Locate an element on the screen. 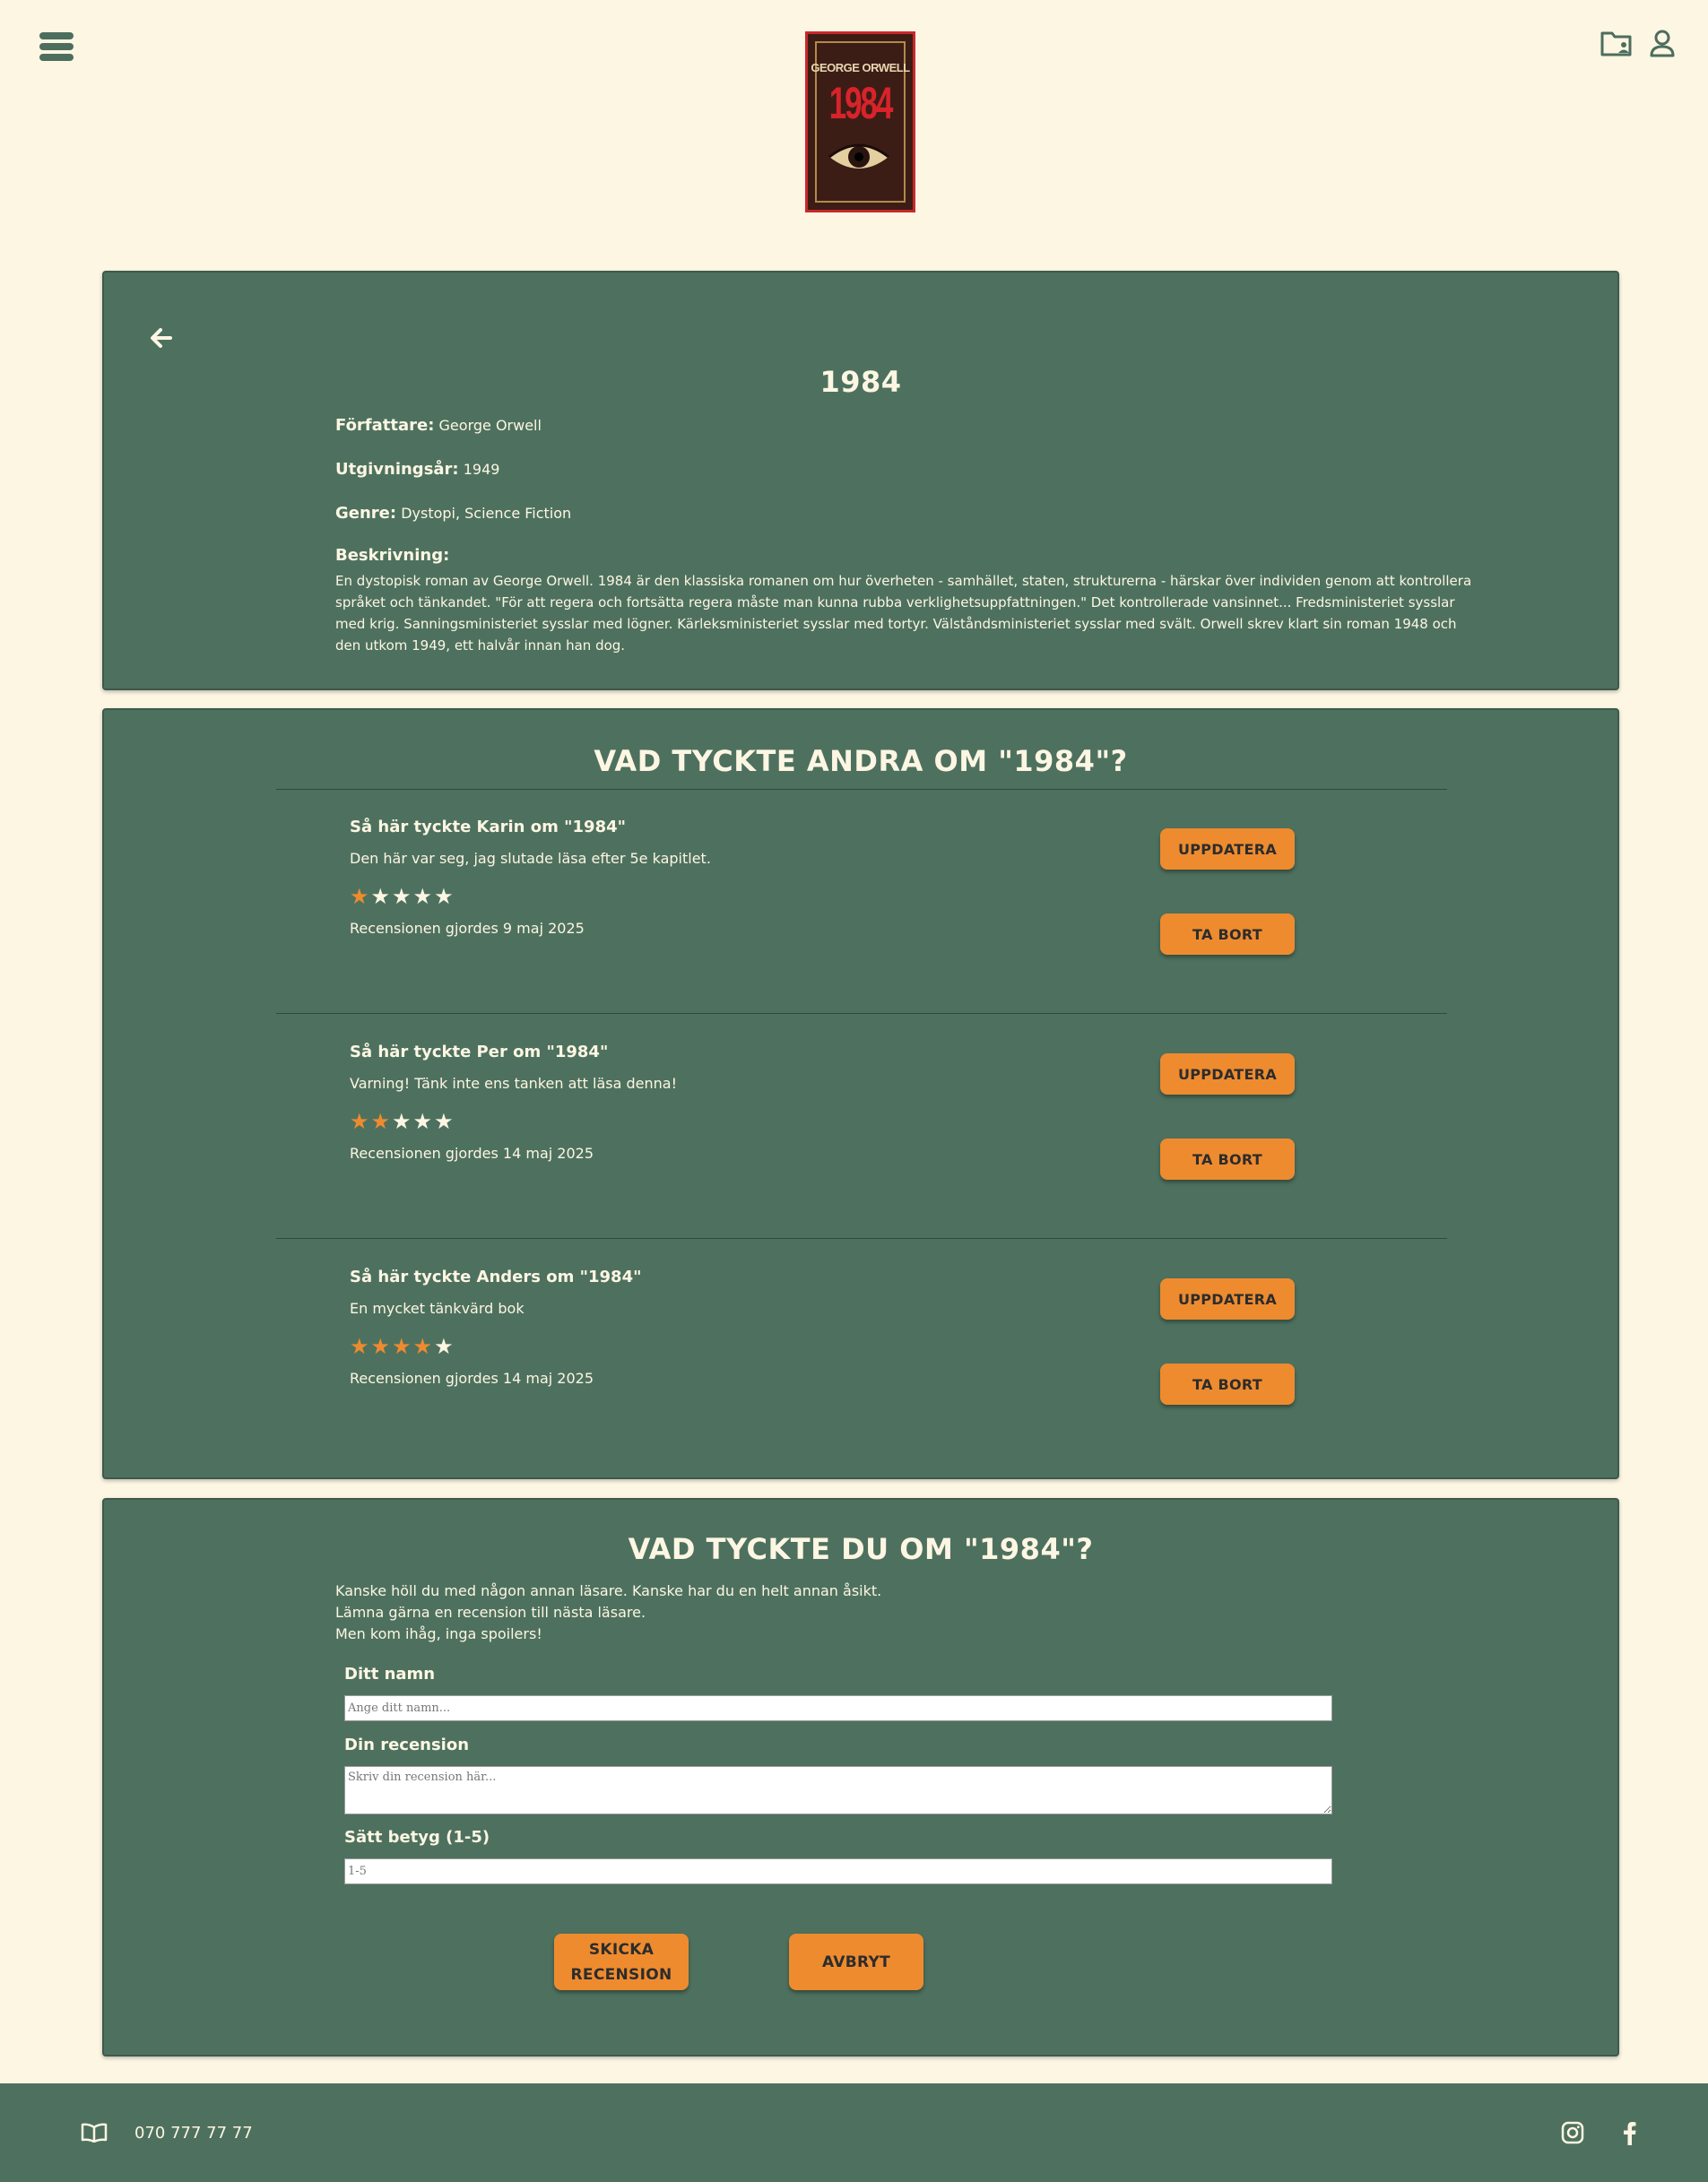 The height and width of the screenshot is (2182, 1708). rating-input is located at coordinates (838, 1871).